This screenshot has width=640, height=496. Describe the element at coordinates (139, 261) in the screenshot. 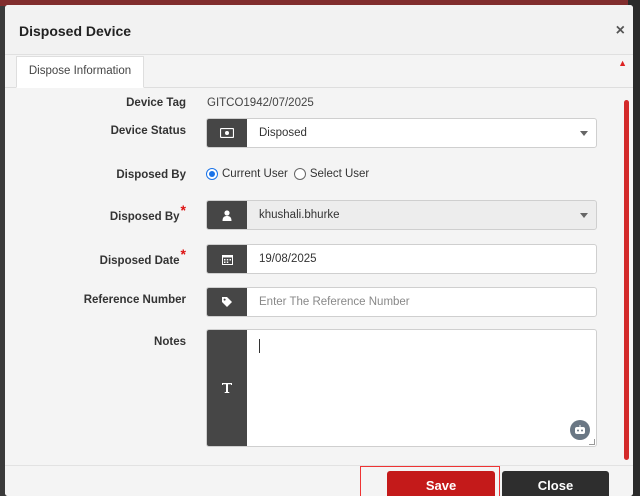

I see `disposed-date-label-text: Disposed Date` at that location.